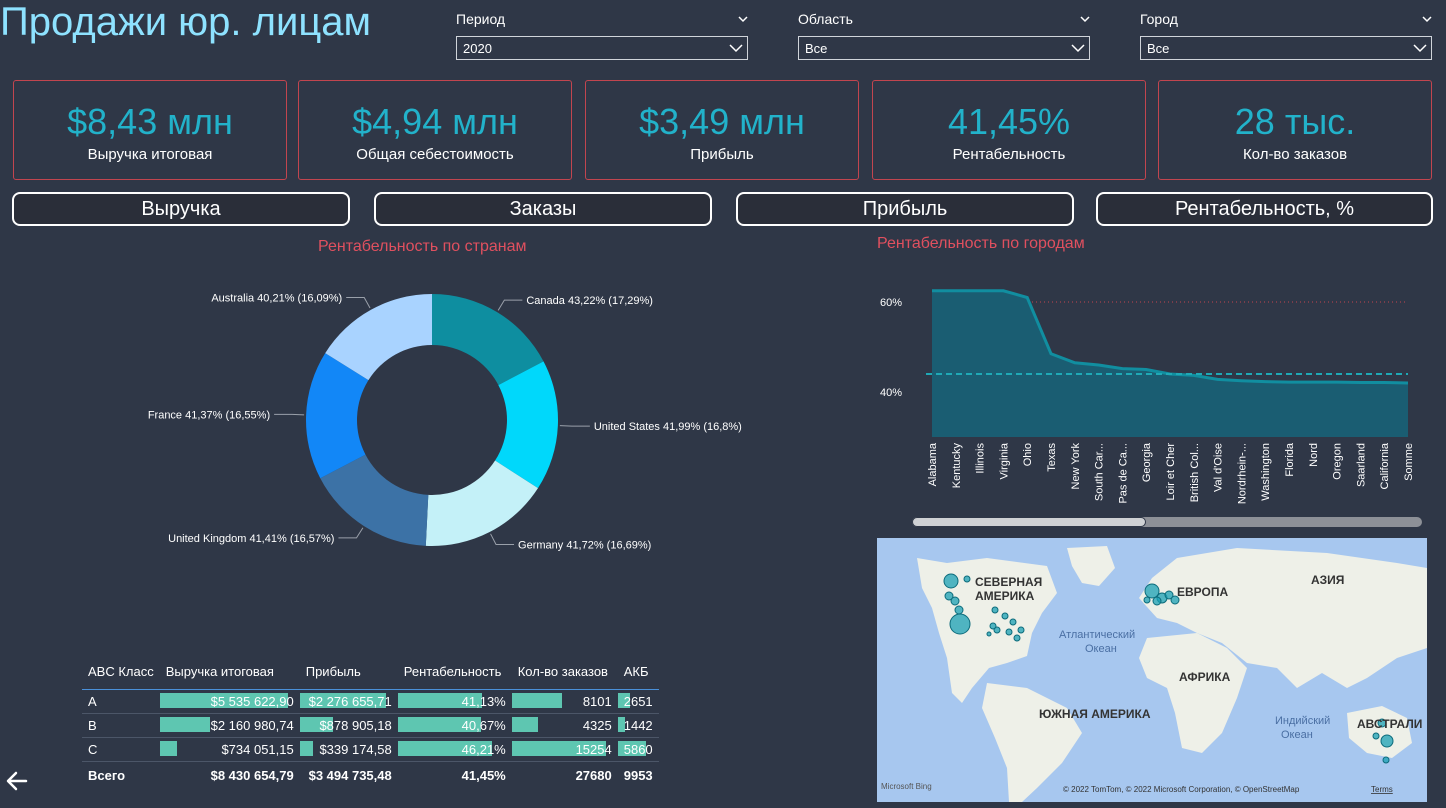 The height and width of the screenshot is (808, 1446). What do you see at coordinates (933, 464) in the screenshot?
I see `x-tick-label: Alabama` at bounding box center [933, 464].